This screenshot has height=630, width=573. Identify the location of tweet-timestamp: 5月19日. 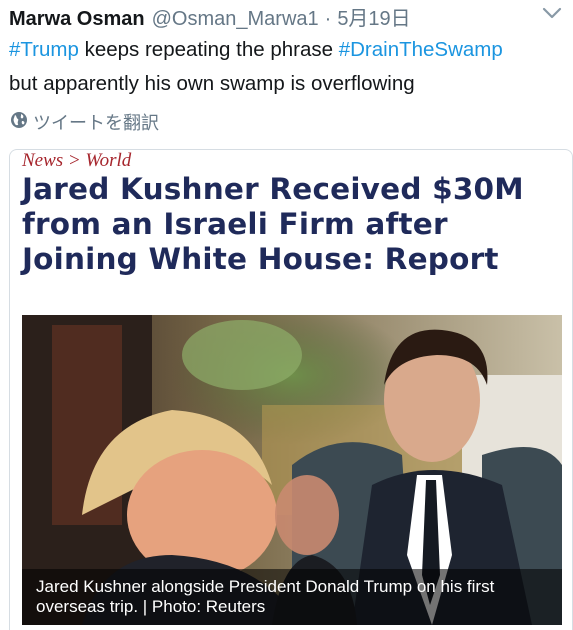
(373, 16).